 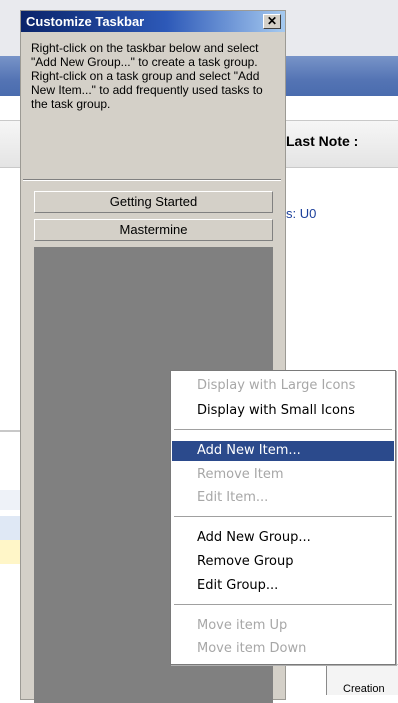 I want to click on close-icon: ✕, so click(x=272, y=21).